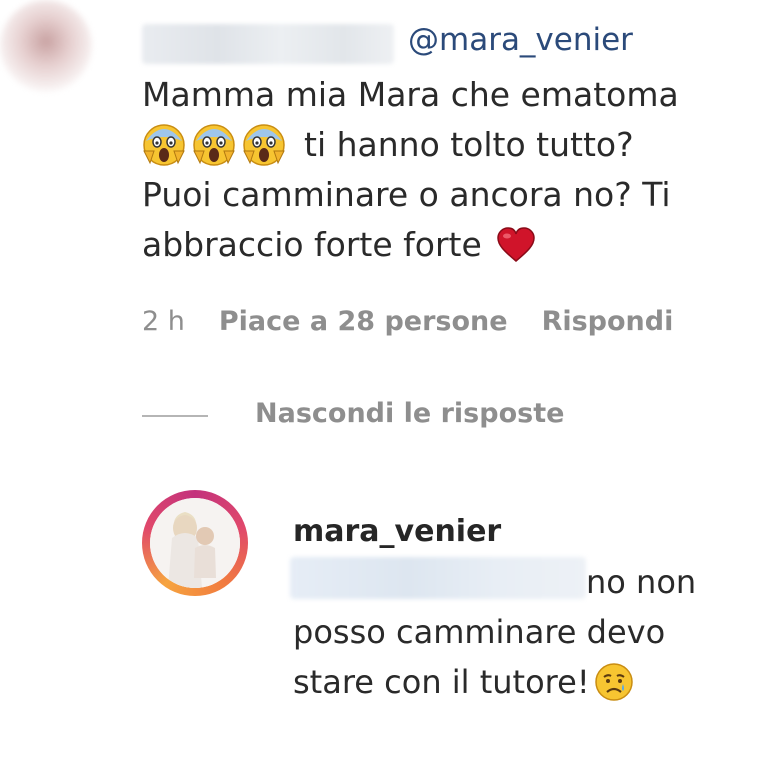  I want to click on comment-meta: 2 h Piace a 28 persone Rispondi, so click(424, 321).